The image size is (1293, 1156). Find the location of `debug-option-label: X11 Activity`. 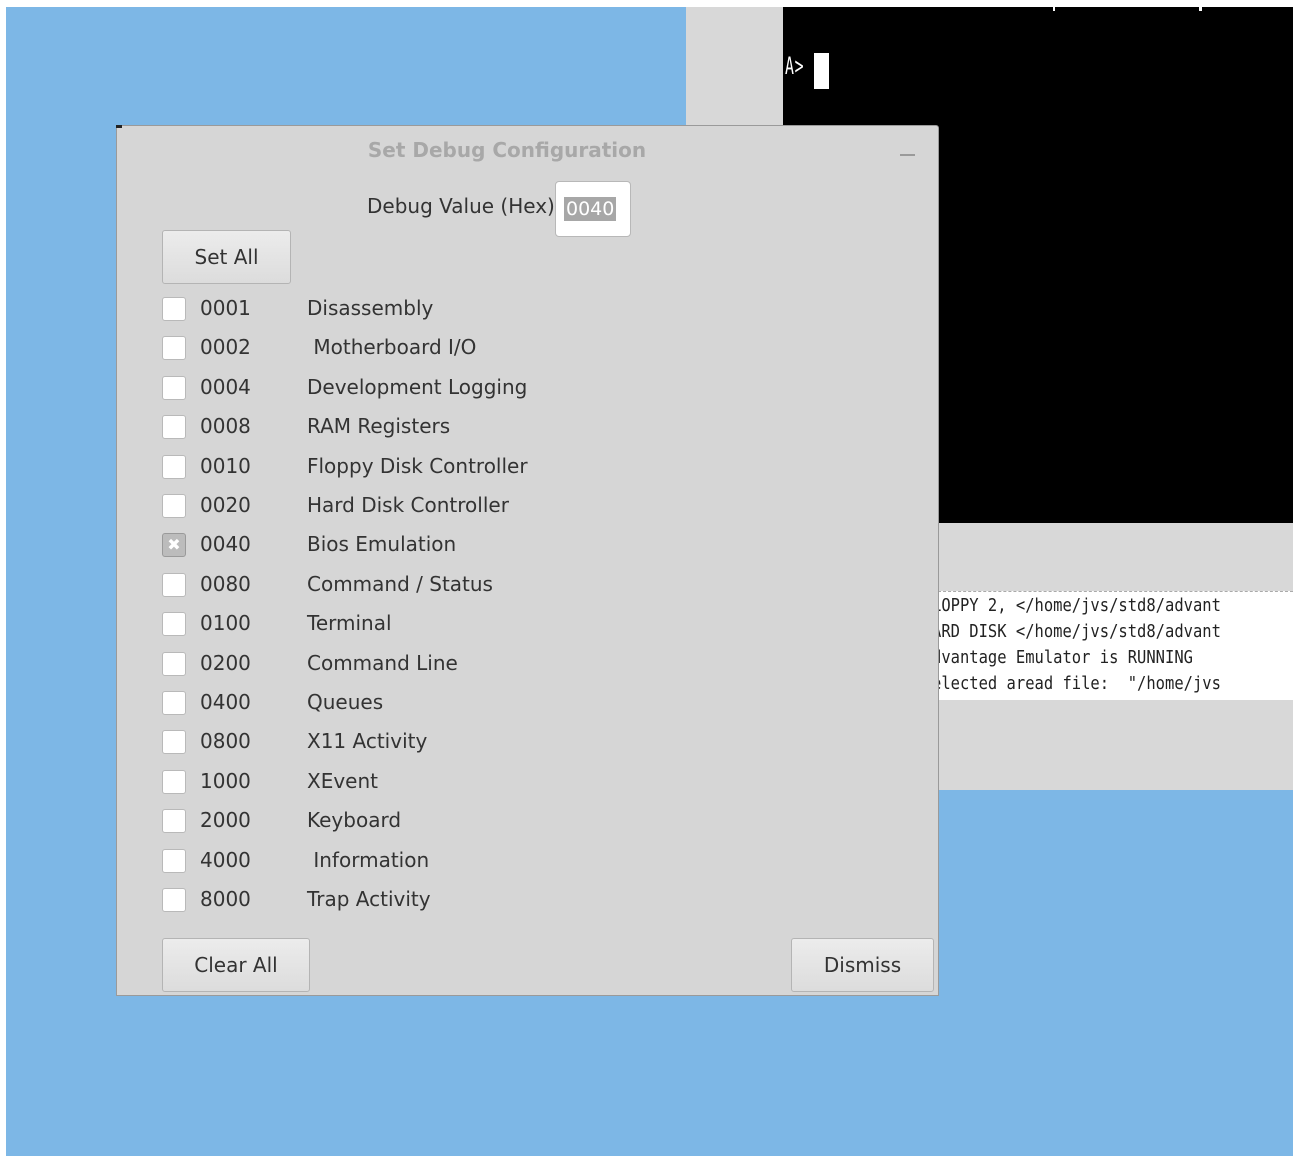

debug-option-label: X11 Activity is located at coordinates (367, 741).